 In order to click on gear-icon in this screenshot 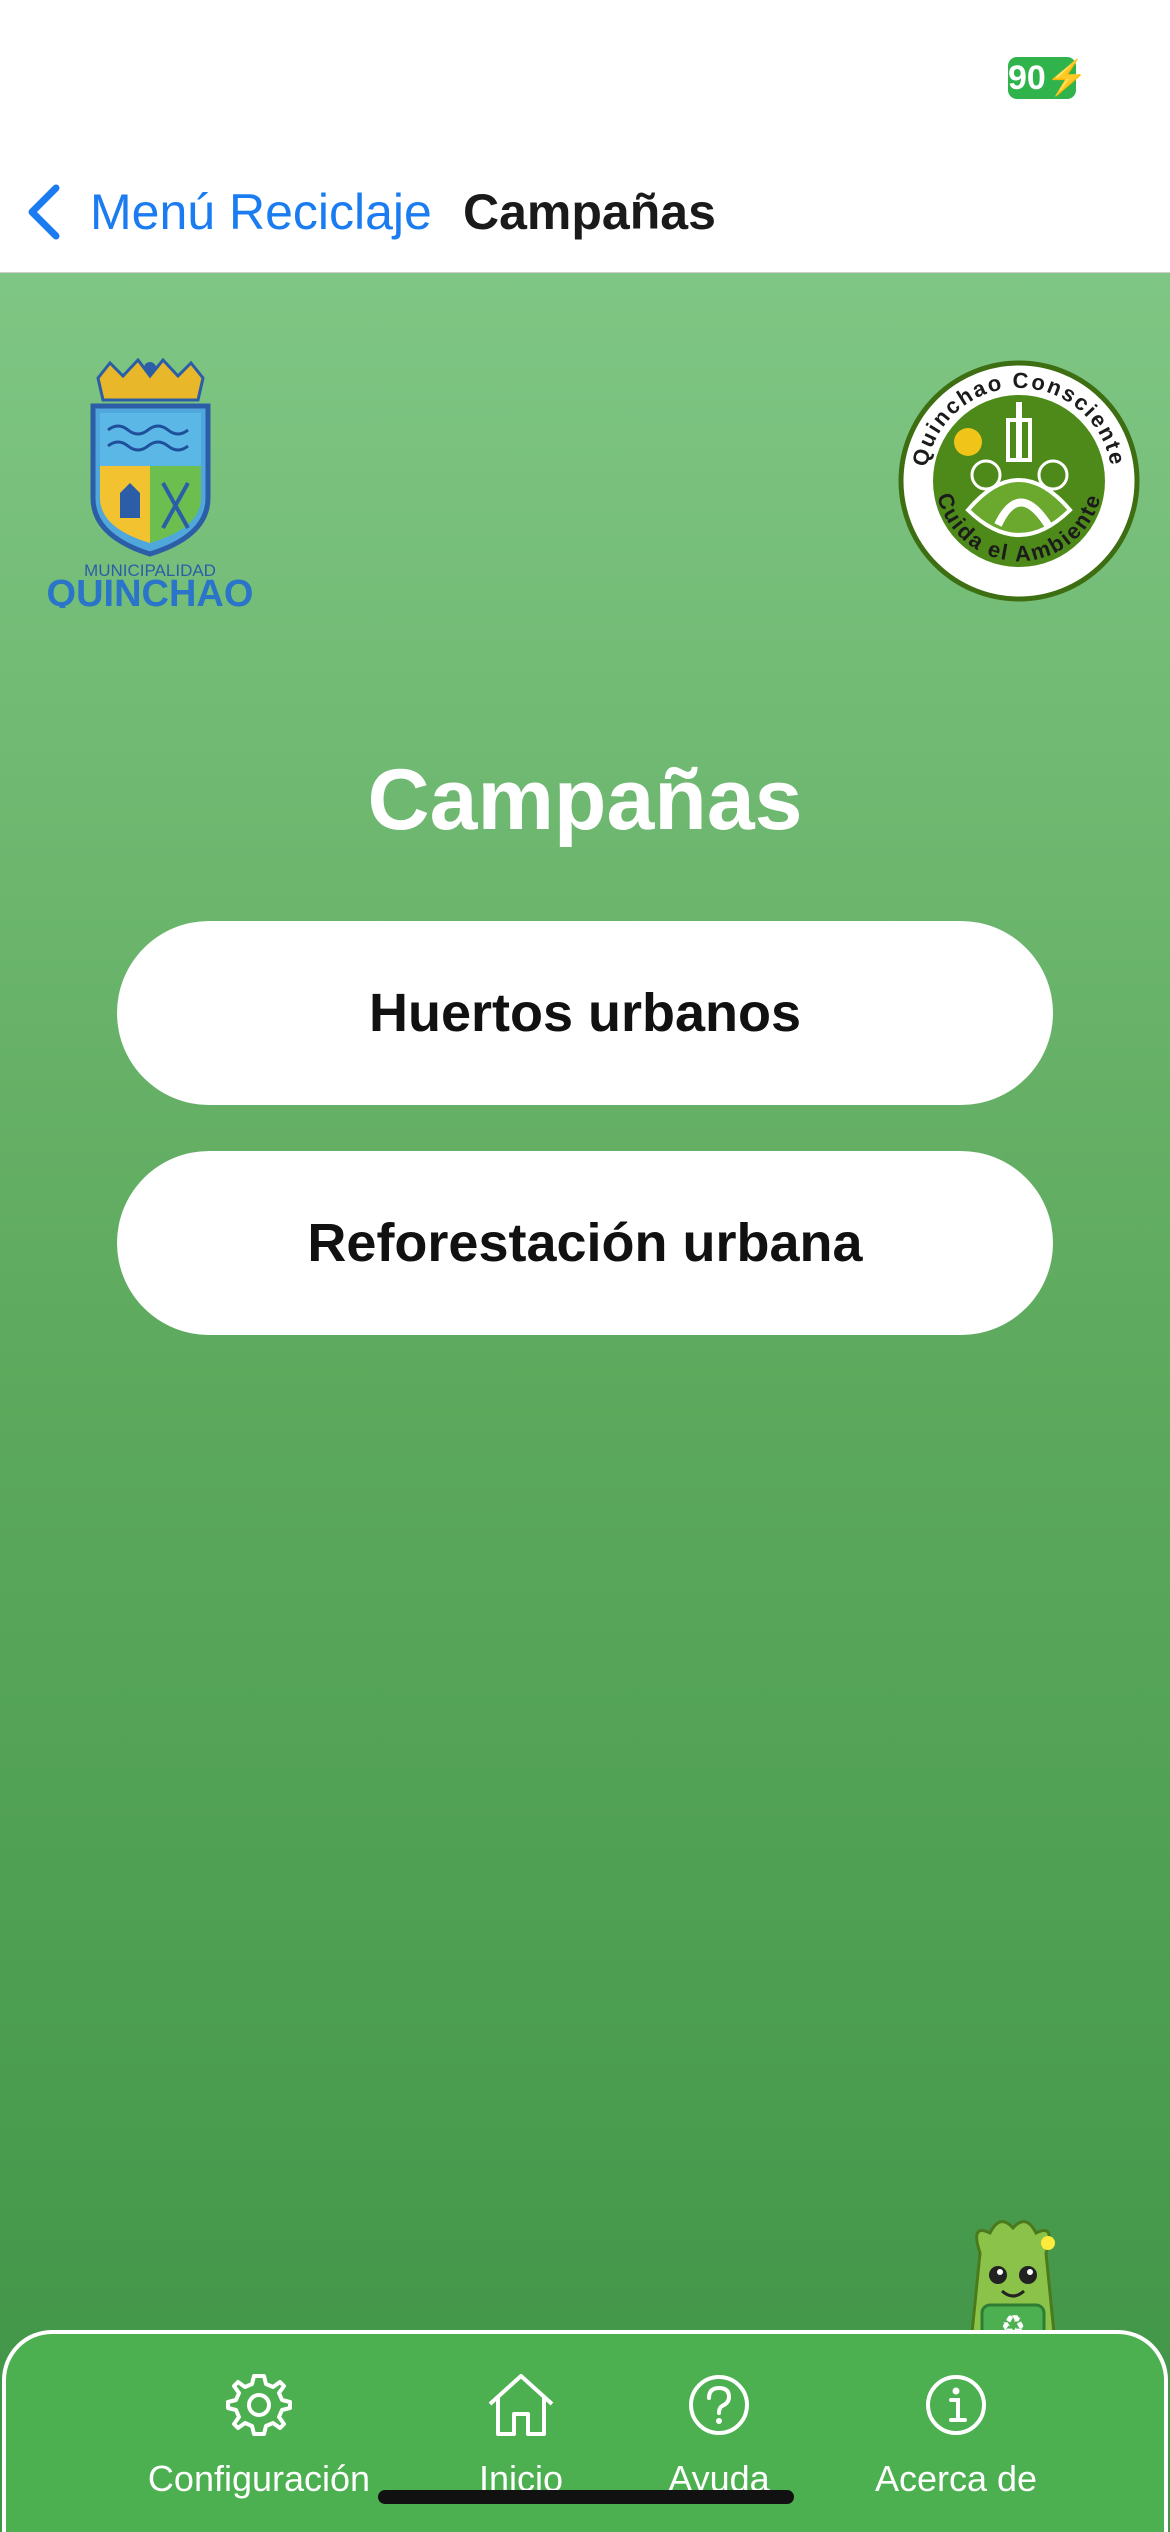, I will do `click(259, 2405)`.